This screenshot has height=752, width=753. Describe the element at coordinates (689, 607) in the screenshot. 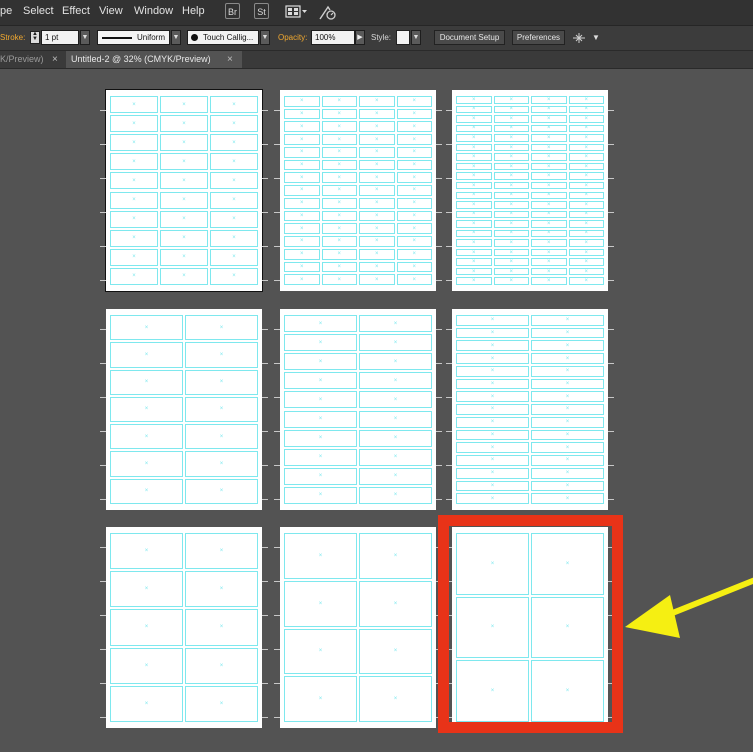

I see `arrow-annotation` at that location.